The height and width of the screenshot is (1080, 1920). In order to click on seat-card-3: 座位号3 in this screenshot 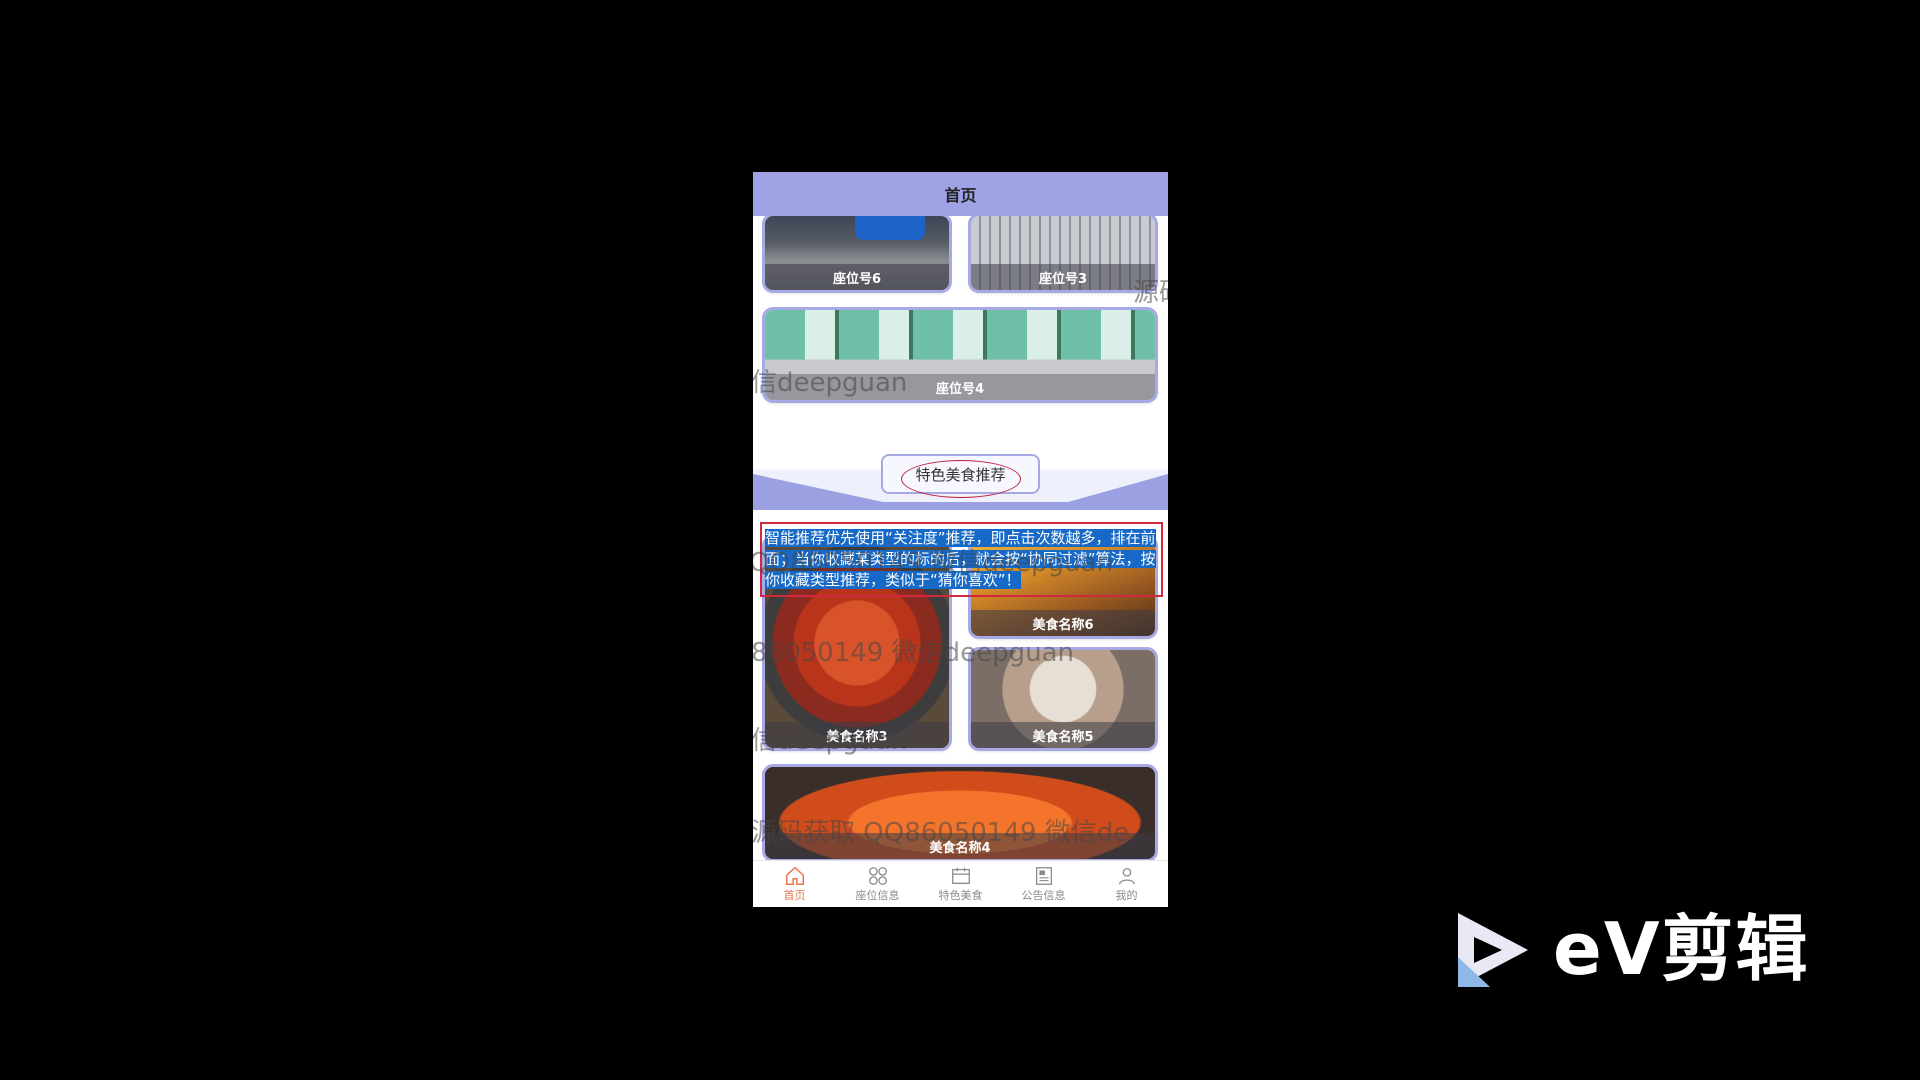, I will do `click(1063, 253)`.